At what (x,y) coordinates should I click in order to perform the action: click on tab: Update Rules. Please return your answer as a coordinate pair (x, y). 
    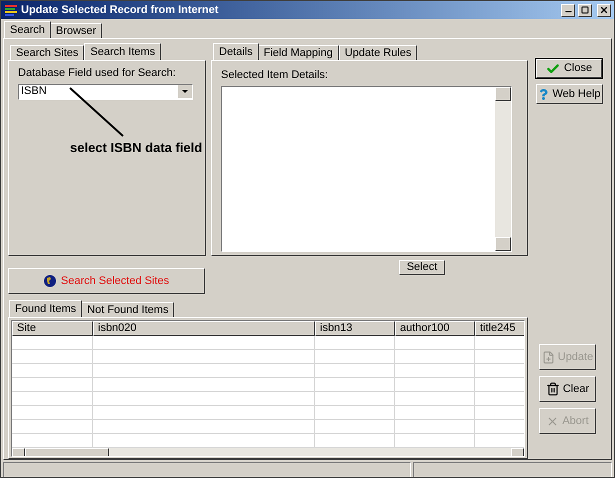
    Looking at the image, I should click on (378, 52).